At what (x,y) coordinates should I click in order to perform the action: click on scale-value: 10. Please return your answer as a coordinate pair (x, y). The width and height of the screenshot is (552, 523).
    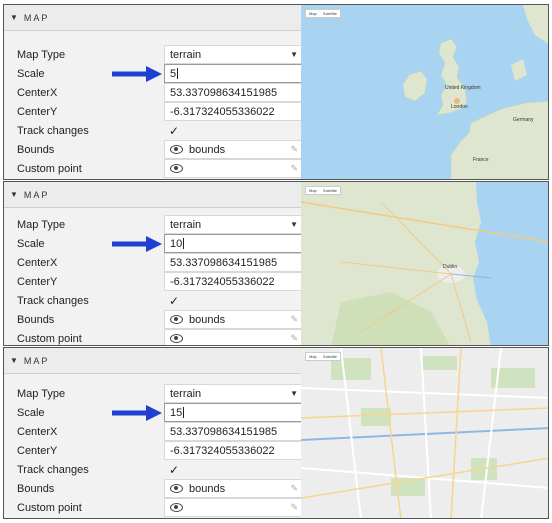
    Looking at the image, I should click on (176, 243).